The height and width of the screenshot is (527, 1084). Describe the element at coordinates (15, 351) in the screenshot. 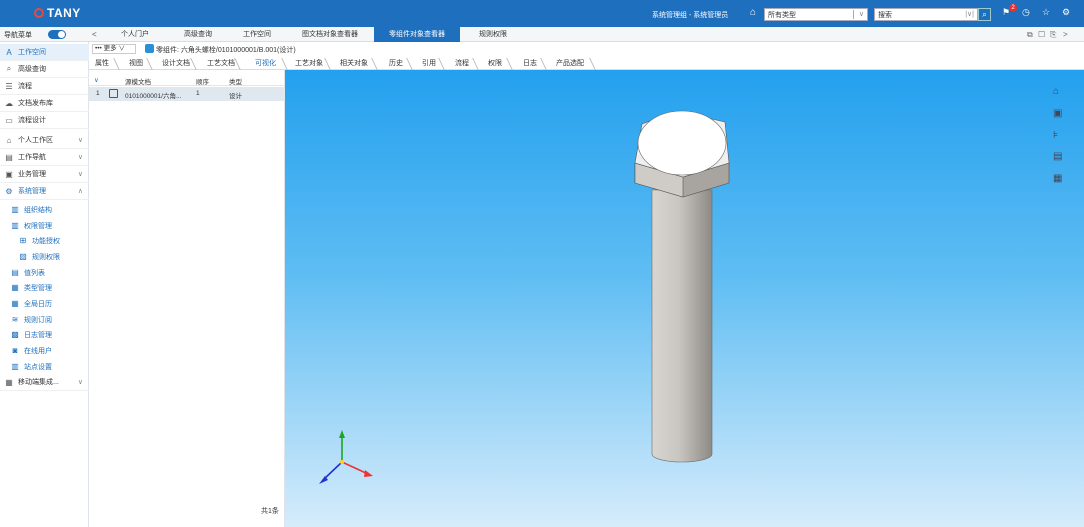

I see `user-icon: ◙` at that location.